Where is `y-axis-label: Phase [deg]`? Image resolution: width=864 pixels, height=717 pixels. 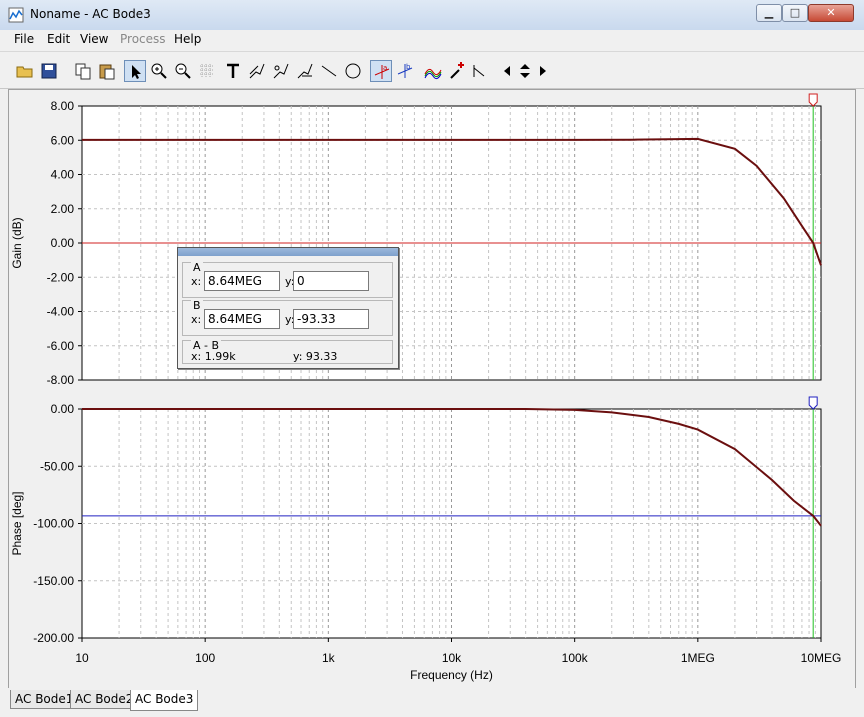 y-axis-label: Phase [deg] is located at coordinates (17, 523).